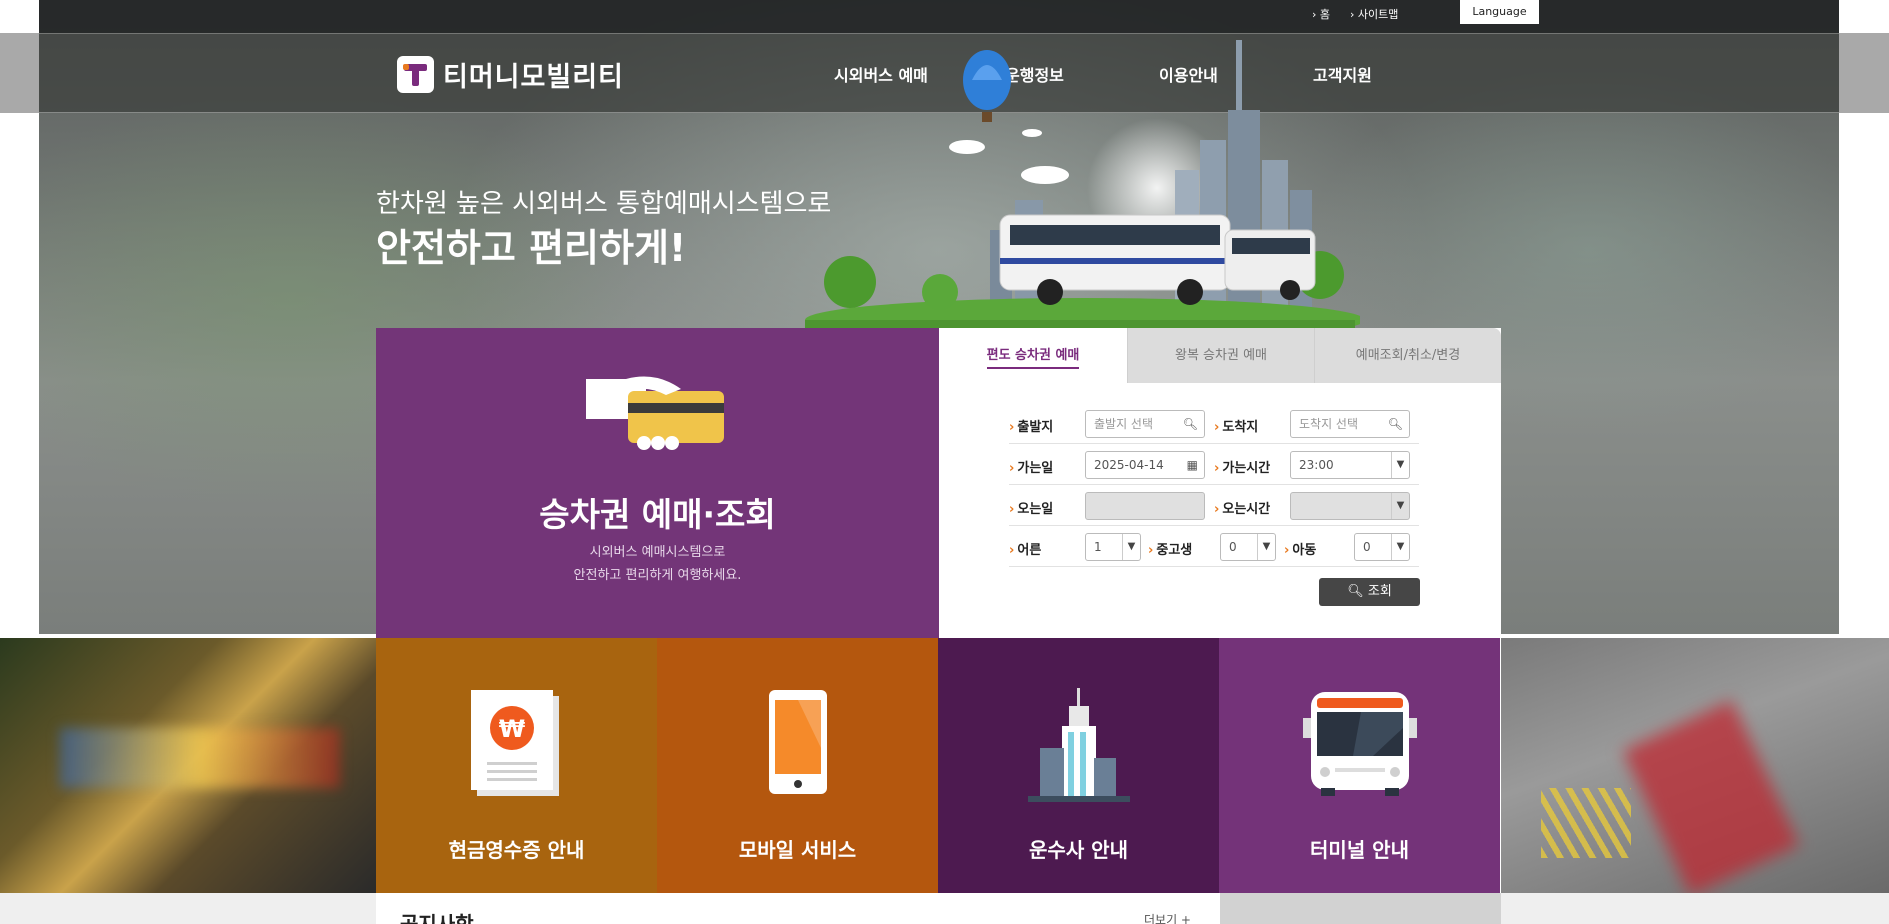 Image resolution: width=1889 pixels, height=924 pixels. Describe the element at coordinates (797, 742) in the screenshot. I see `mobile-phone-icon` at that location.